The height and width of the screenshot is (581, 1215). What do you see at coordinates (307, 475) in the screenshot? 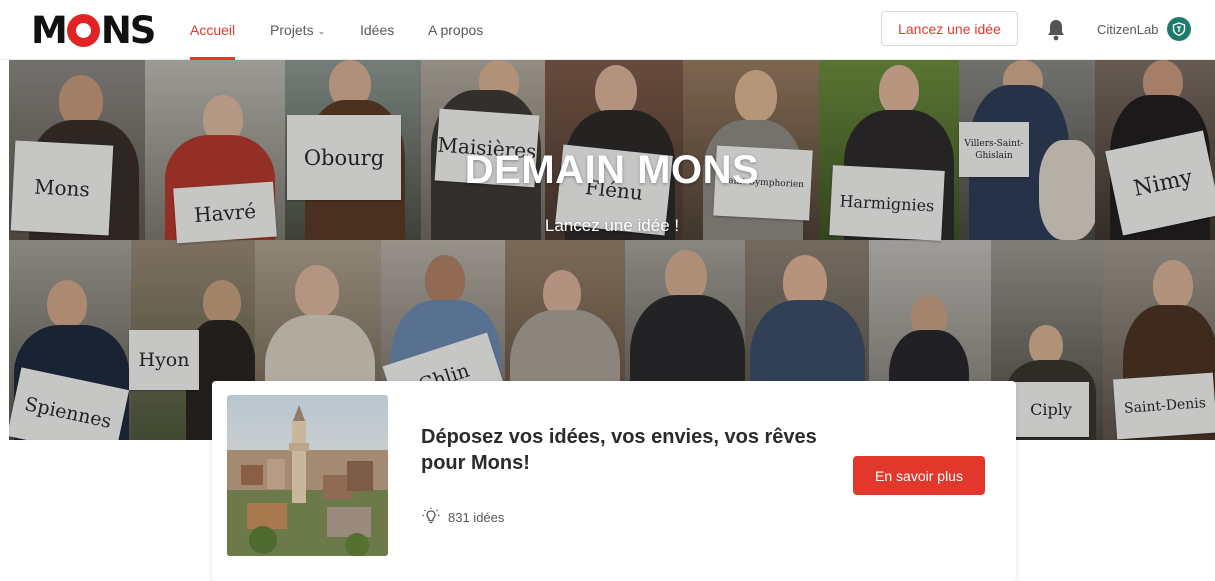
I see `project-image` at bounding box center [307, 475].